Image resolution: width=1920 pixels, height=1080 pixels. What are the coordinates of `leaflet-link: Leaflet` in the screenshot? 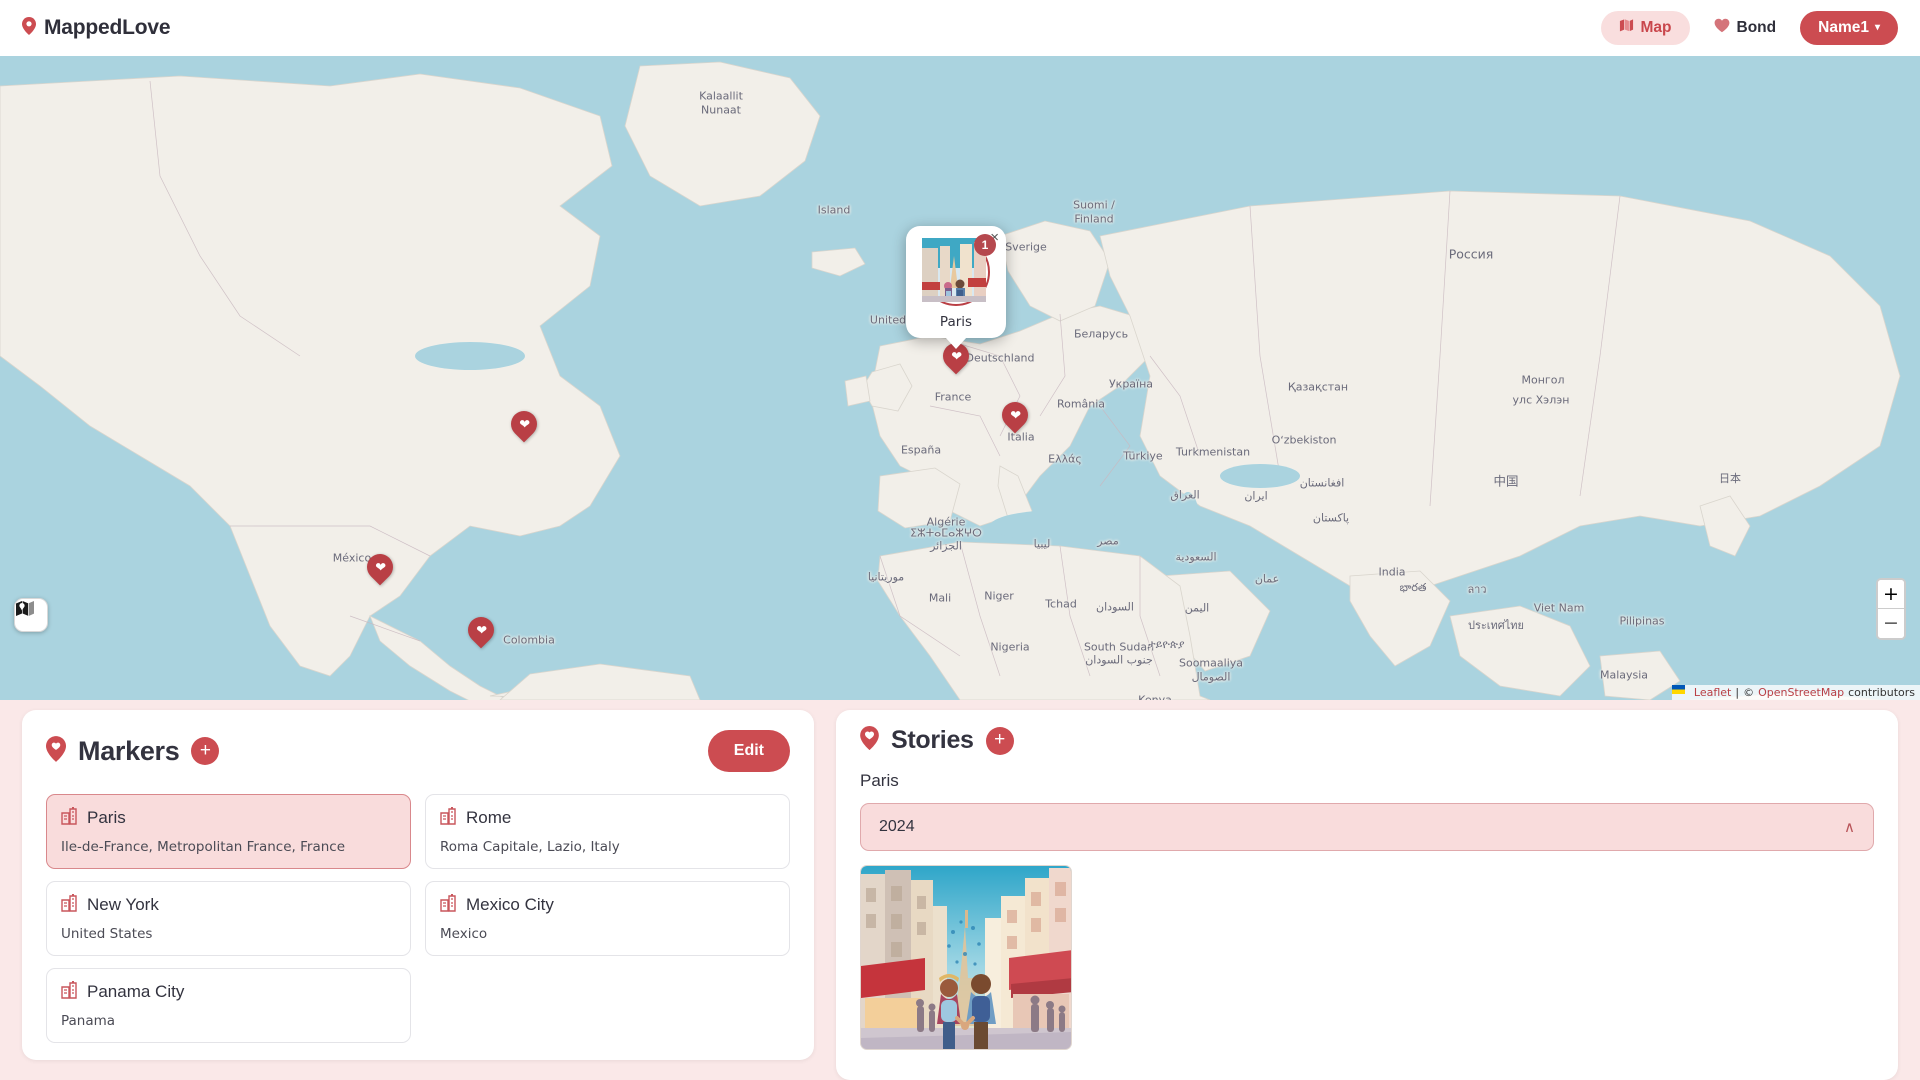 It's located at (1712, 692).